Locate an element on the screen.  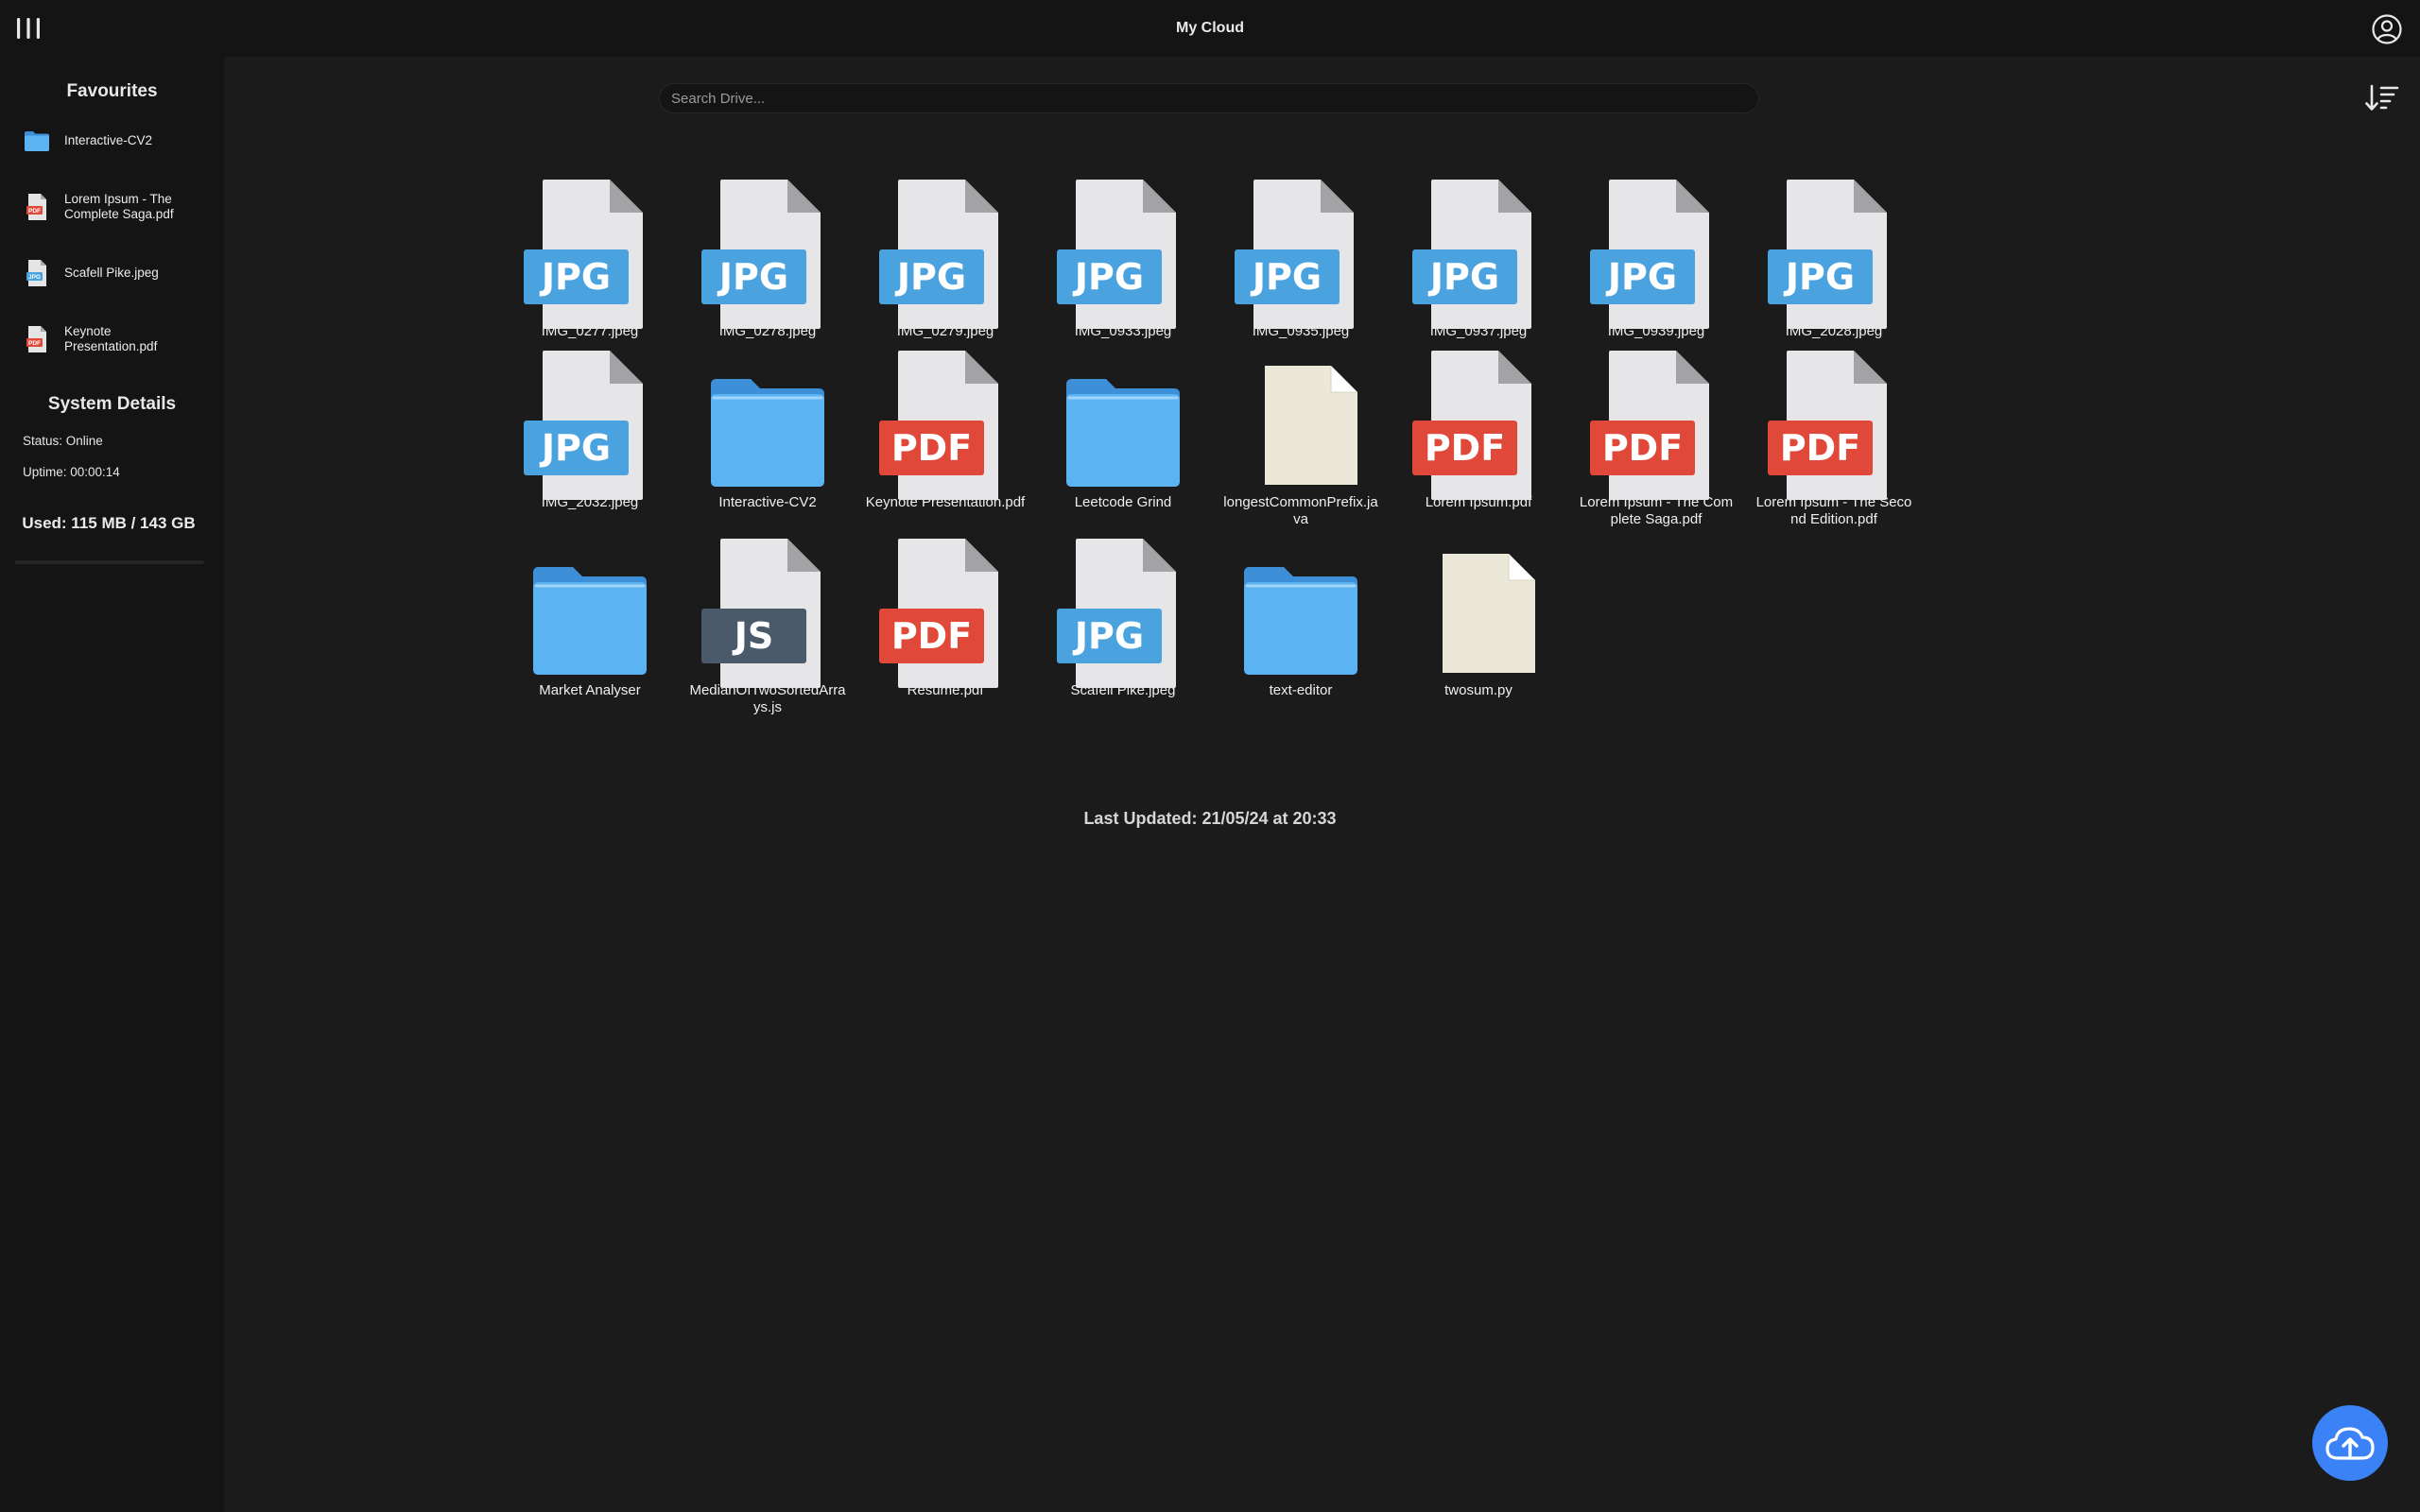
file-item: JPG IMG_0935.jpeg is located at coordinates (1301, 263).